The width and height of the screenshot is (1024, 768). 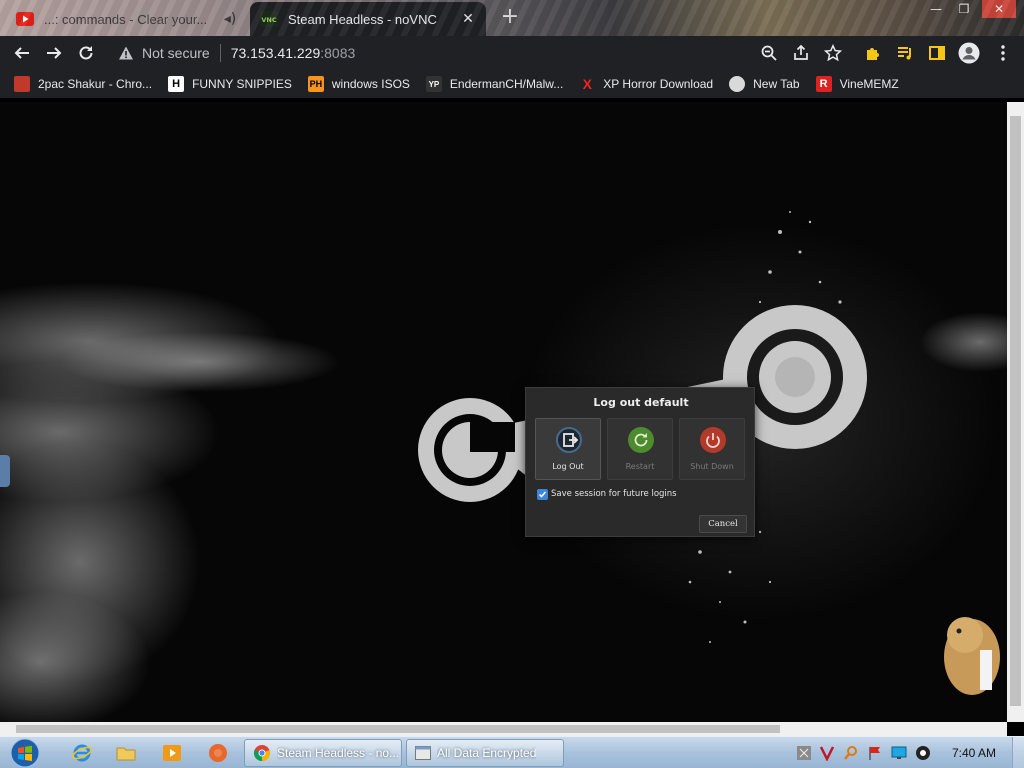 I want to click on bookmark-item: R VineMEMZ, so click(x=857, y=84).